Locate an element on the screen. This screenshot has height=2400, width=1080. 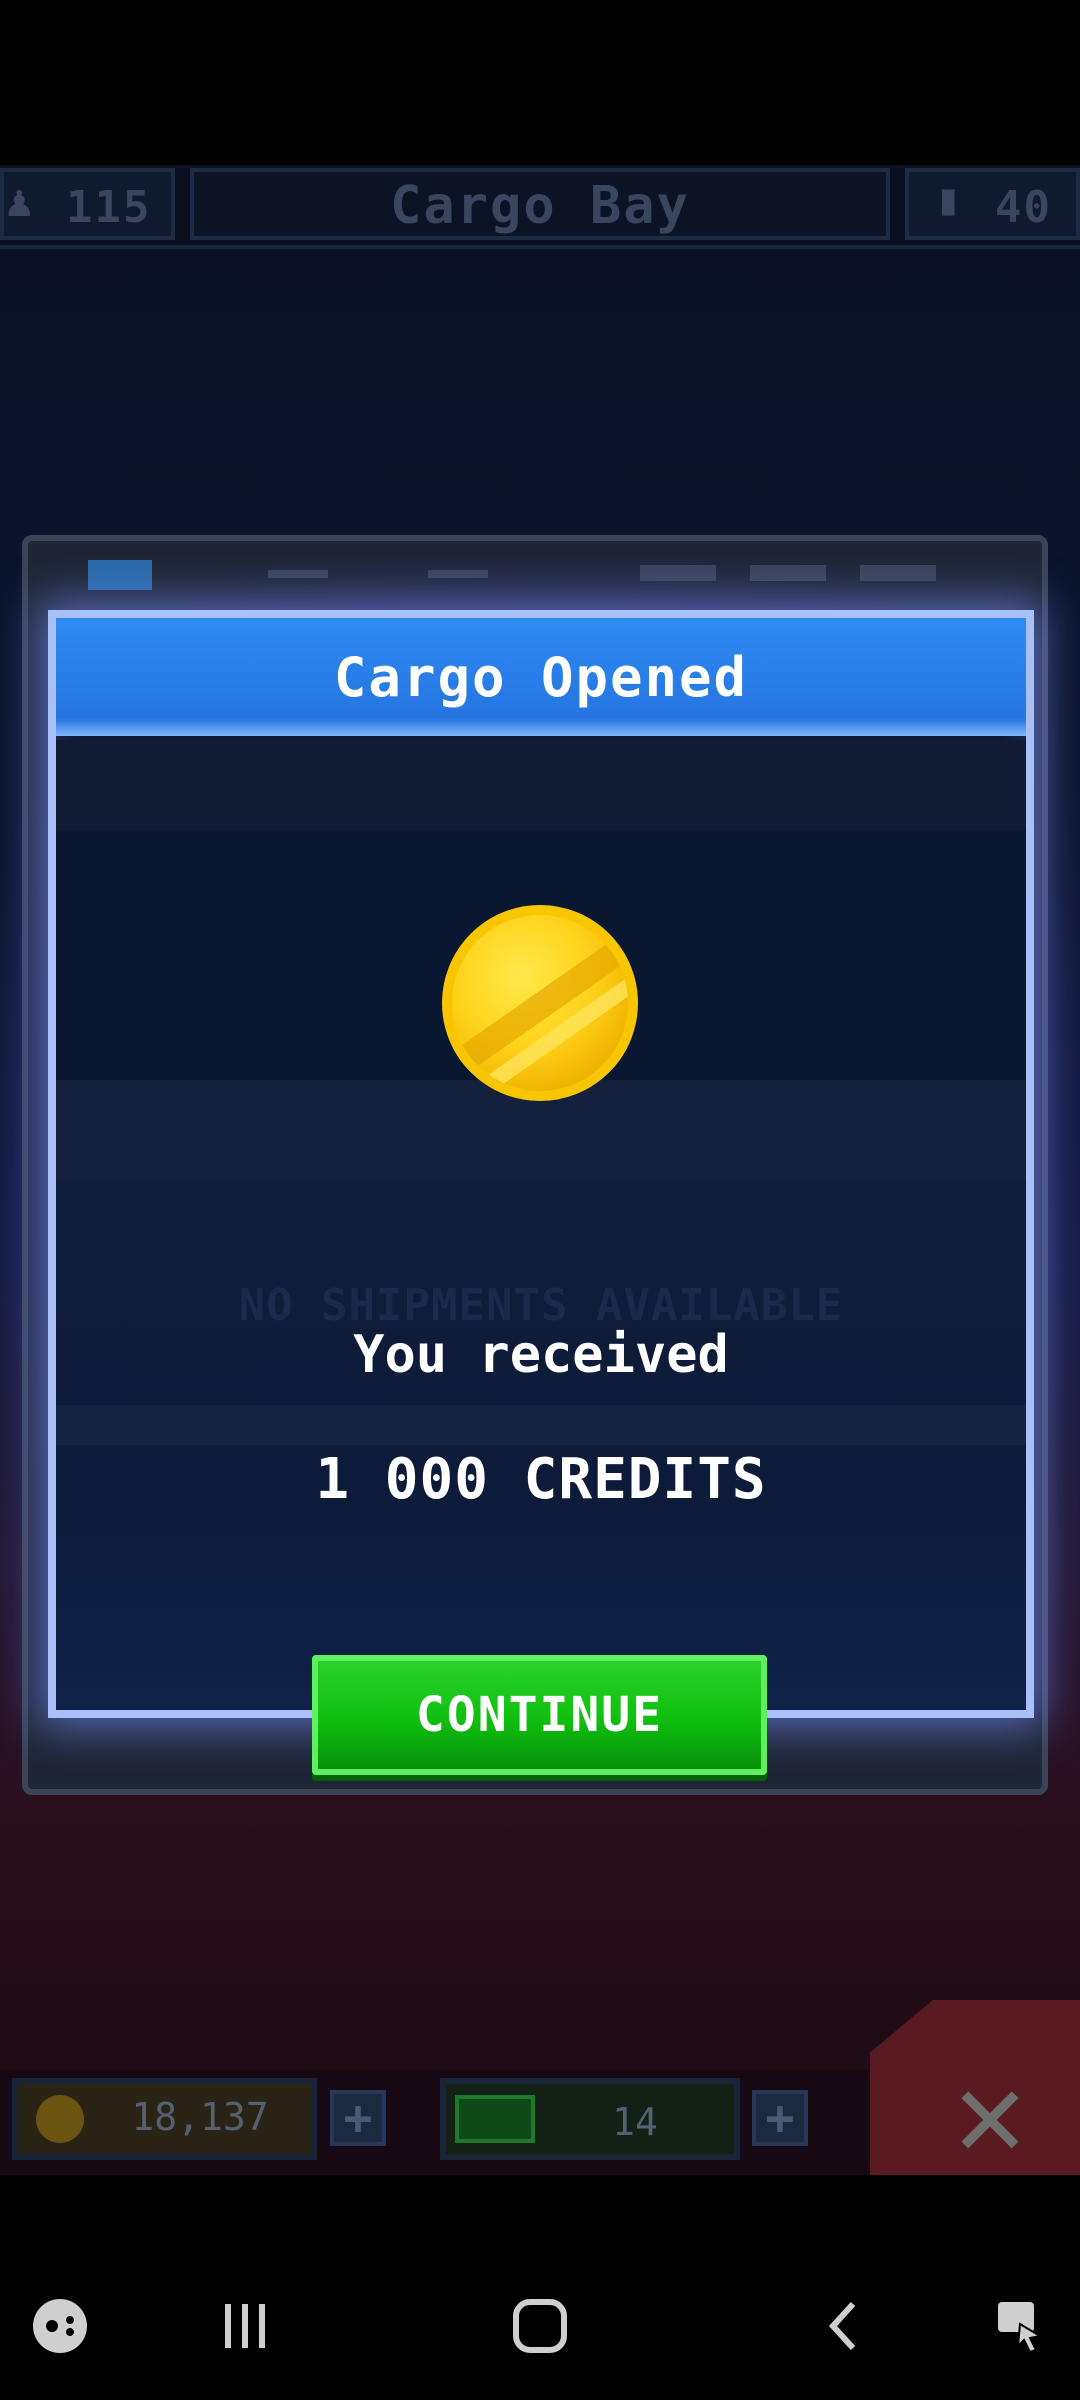
gold-coin-icon is located at coordinates (540, 1003).